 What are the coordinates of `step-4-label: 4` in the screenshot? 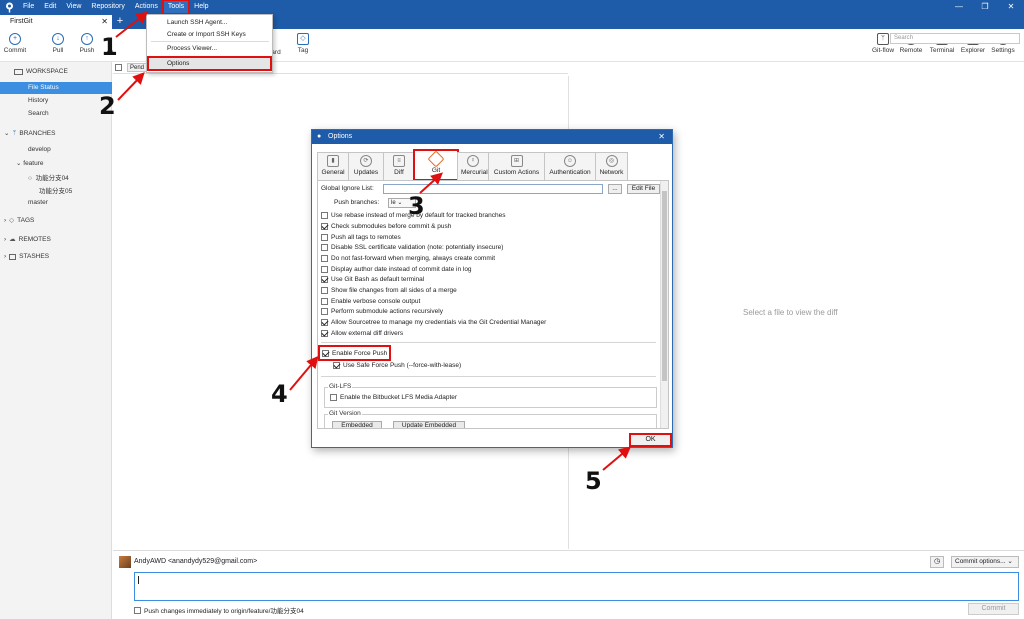 It's located at (279, 394).